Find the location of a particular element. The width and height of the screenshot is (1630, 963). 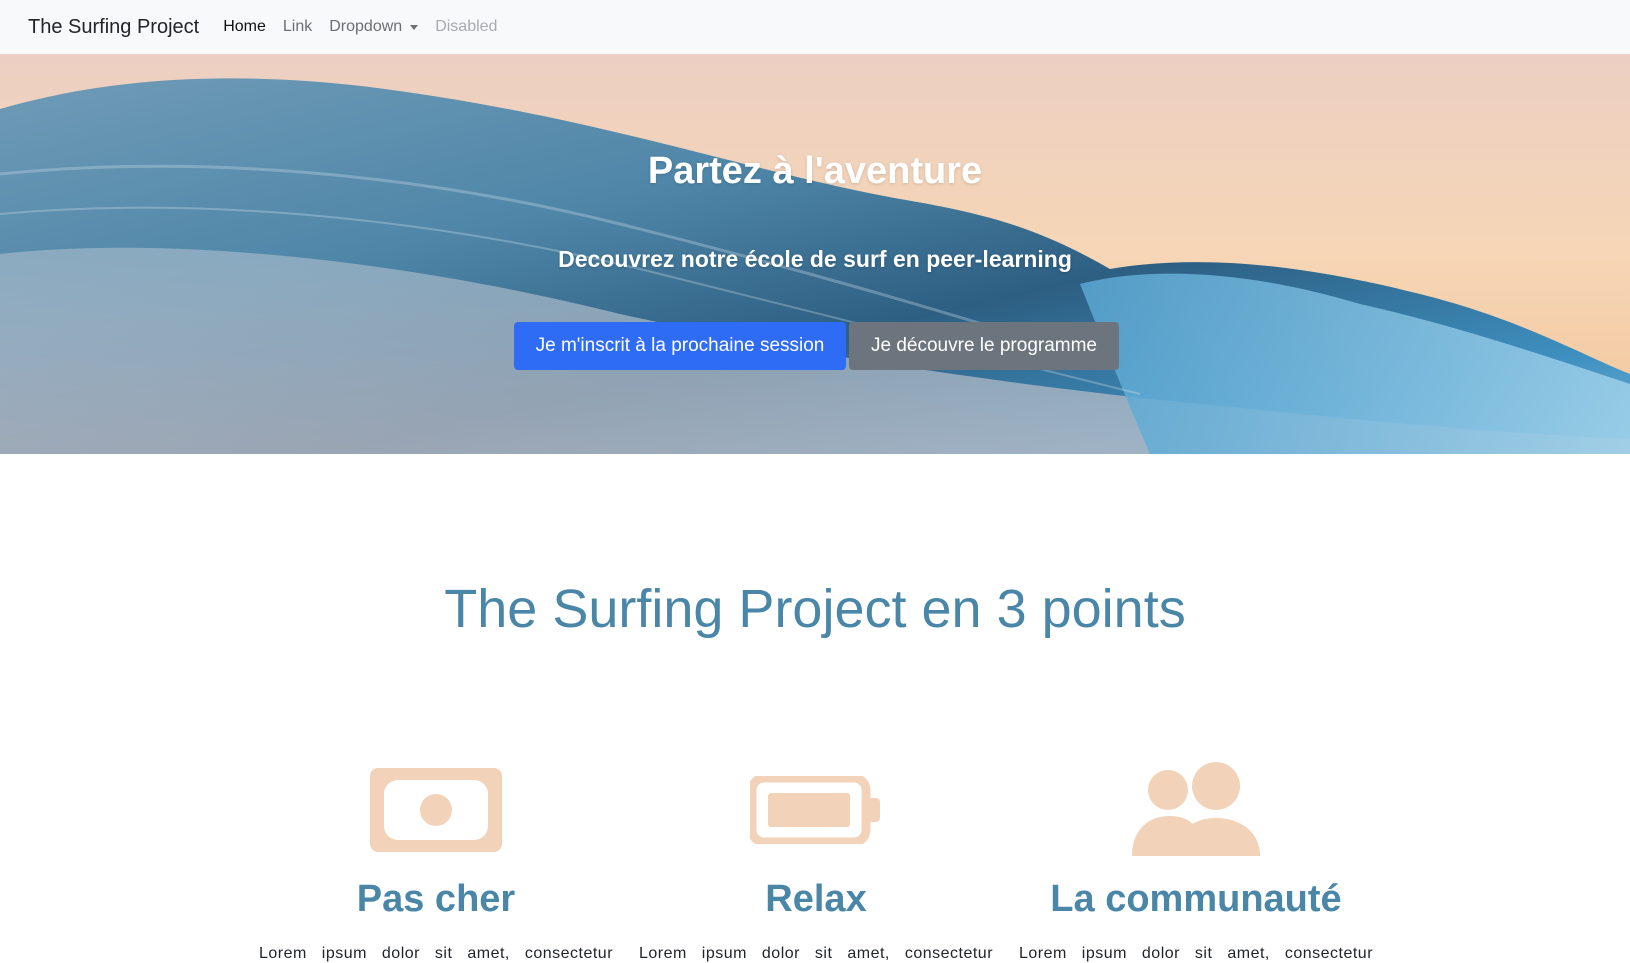

nav-item-dropdown: Dropdown is located at coordinates (374, 27).